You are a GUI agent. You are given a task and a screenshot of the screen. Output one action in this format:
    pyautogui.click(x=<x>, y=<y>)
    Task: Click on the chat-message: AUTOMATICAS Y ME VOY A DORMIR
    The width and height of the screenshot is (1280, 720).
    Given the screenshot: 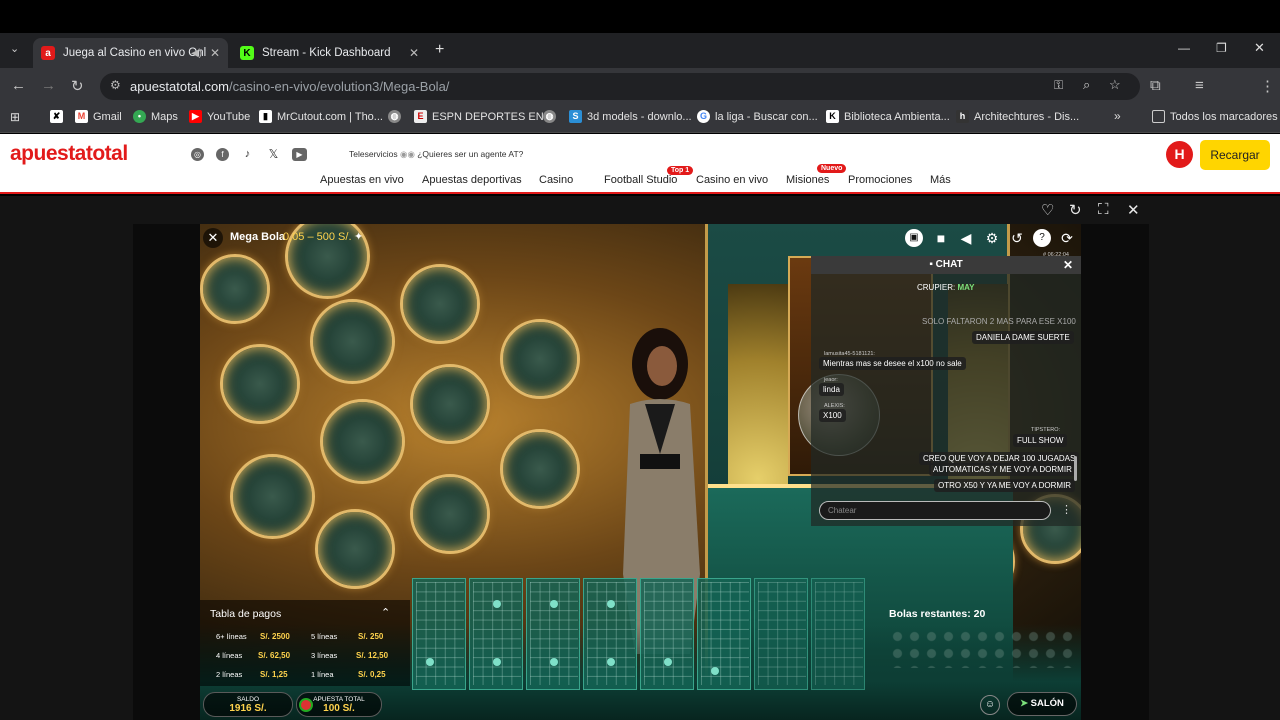 What is the action you would take?
    pyautogui.click(x=1002, y=469)
    